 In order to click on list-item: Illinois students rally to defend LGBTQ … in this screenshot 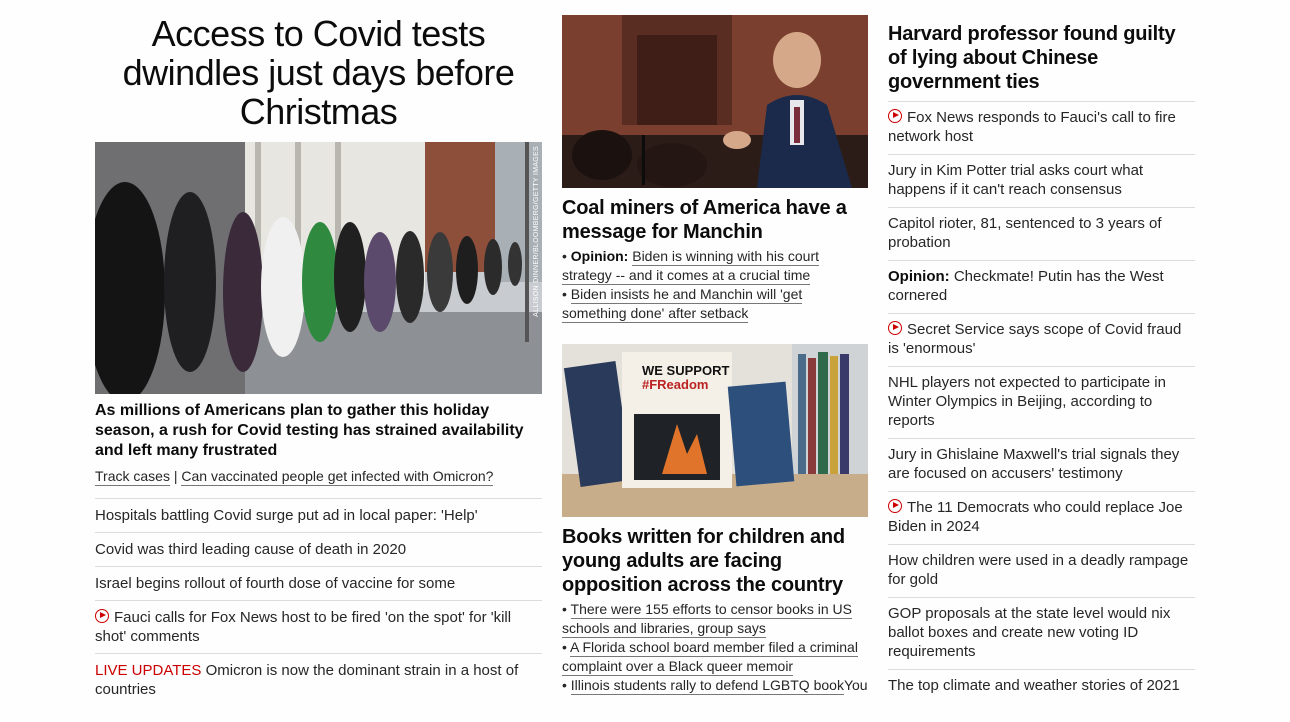, I will do `click(715, 685)`.